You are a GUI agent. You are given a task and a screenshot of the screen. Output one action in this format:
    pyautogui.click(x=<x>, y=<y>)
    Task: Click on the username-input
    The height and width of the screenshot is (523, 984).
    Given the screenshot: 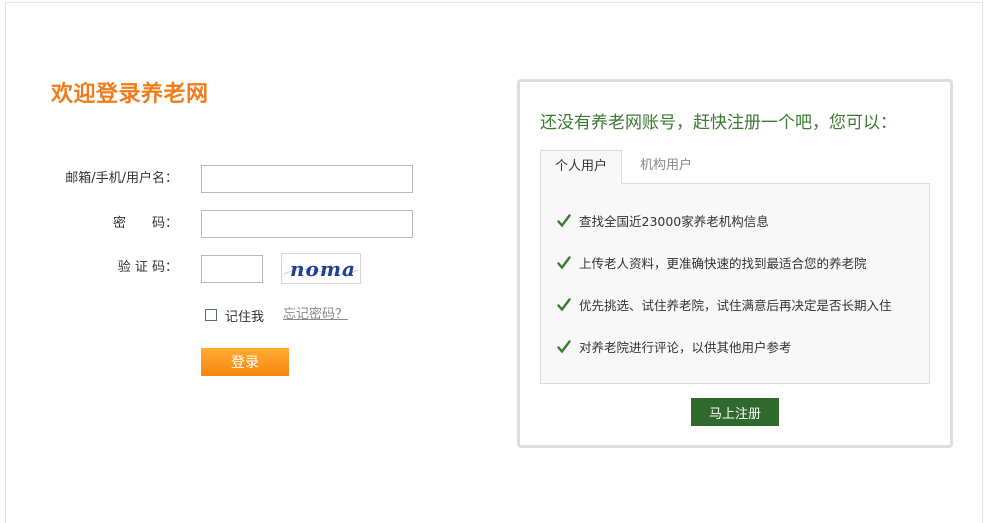 What is the action you would take?
    pyautogui.click(x=307, y=179)
    